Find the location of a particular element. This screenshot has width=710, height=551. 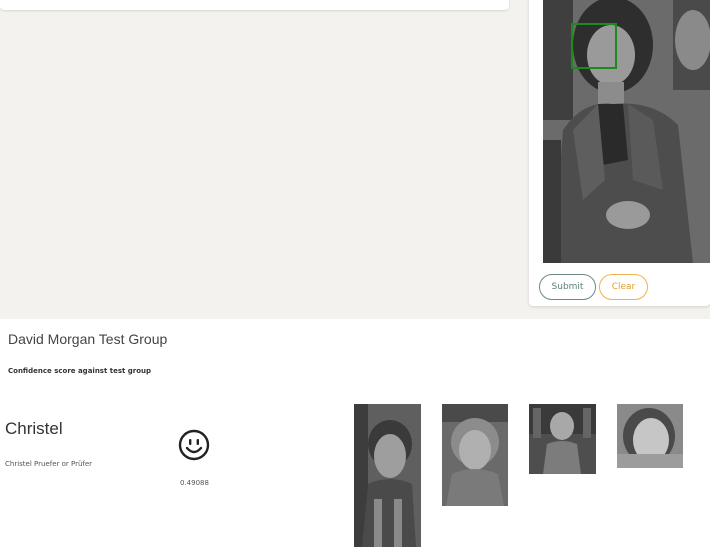

upload-card is located at coordinates (254, 5).